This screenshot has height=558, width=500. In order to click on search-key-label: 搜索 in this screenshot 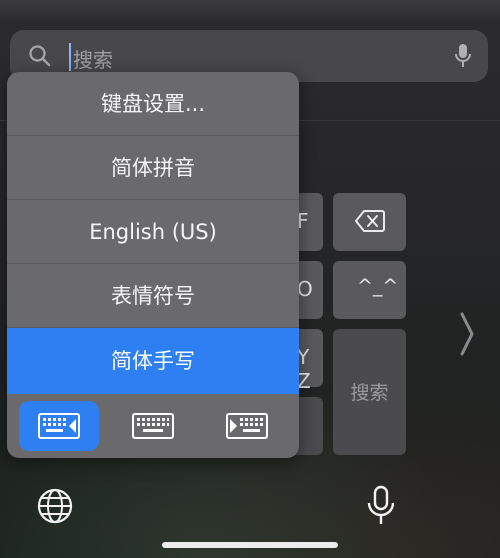, I will do `click(369, 393)`.